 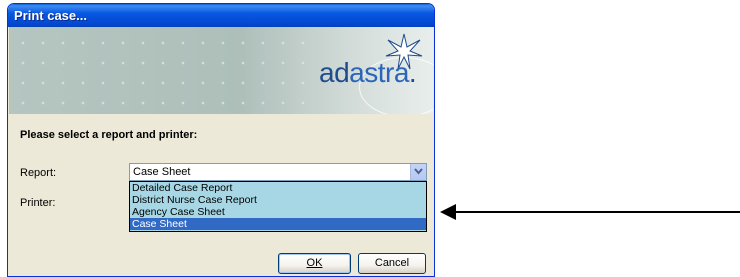 I want to click on chevron-down-icon, so click(x=418, y=172).